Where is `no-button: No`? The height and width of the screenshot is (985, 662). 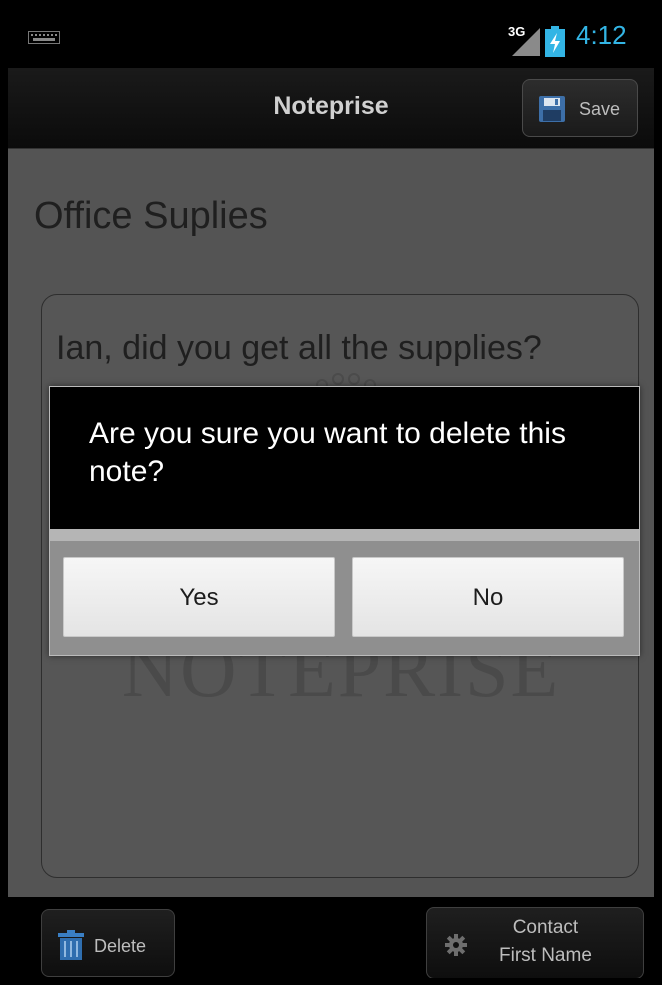
no-button: No is located at coordinates (488, 597).